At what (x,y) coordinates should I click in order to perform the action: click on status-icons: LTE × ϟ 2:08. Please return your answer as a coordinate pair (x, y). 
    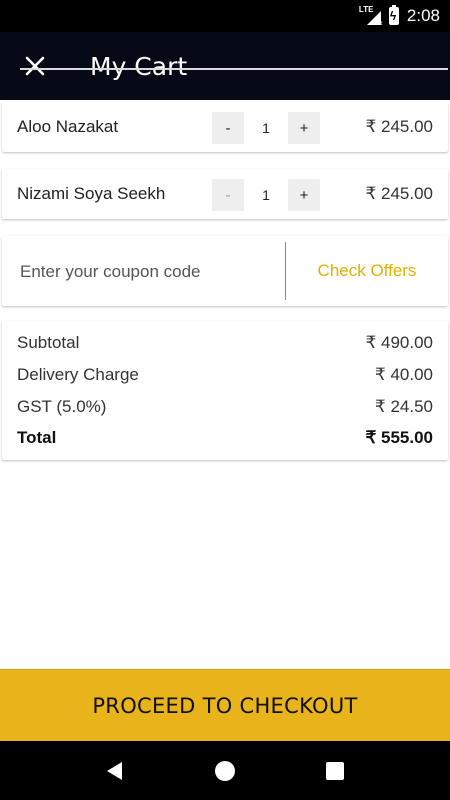
    Looking at the image, I should click on (399, 16).